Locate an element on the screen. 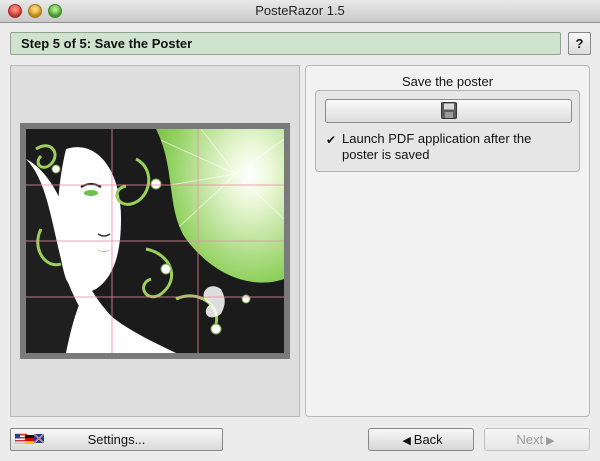  floppy-disk-icon is located at coordinates (449, 110).